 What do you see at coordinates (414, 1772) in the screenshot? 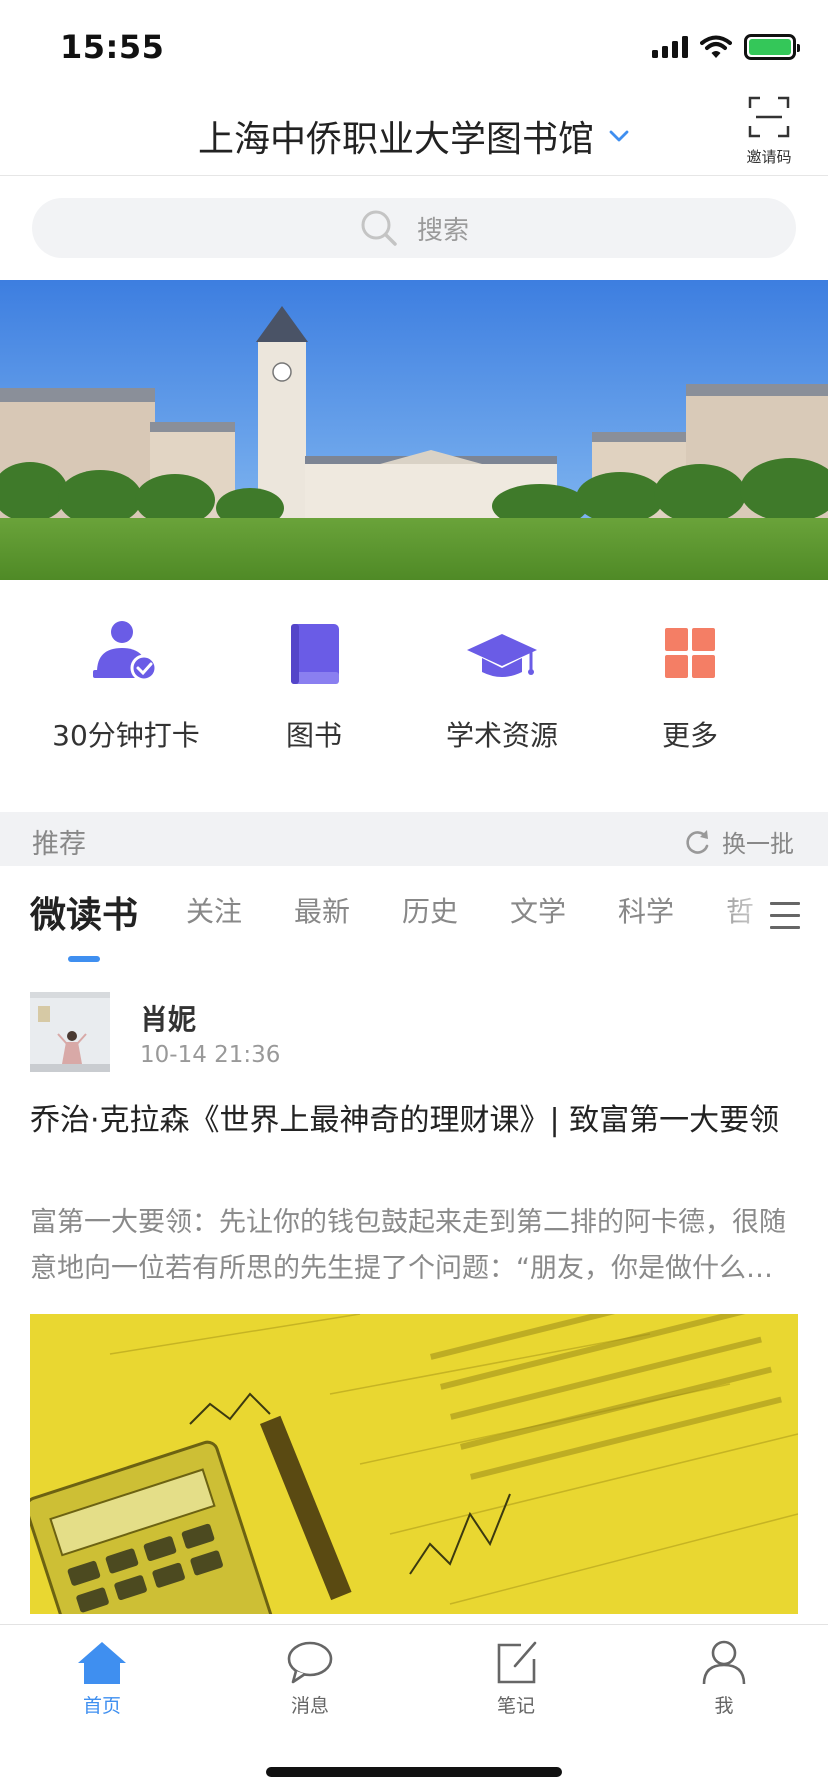
I see `home-indicator` at bounding box center [414, 1772].